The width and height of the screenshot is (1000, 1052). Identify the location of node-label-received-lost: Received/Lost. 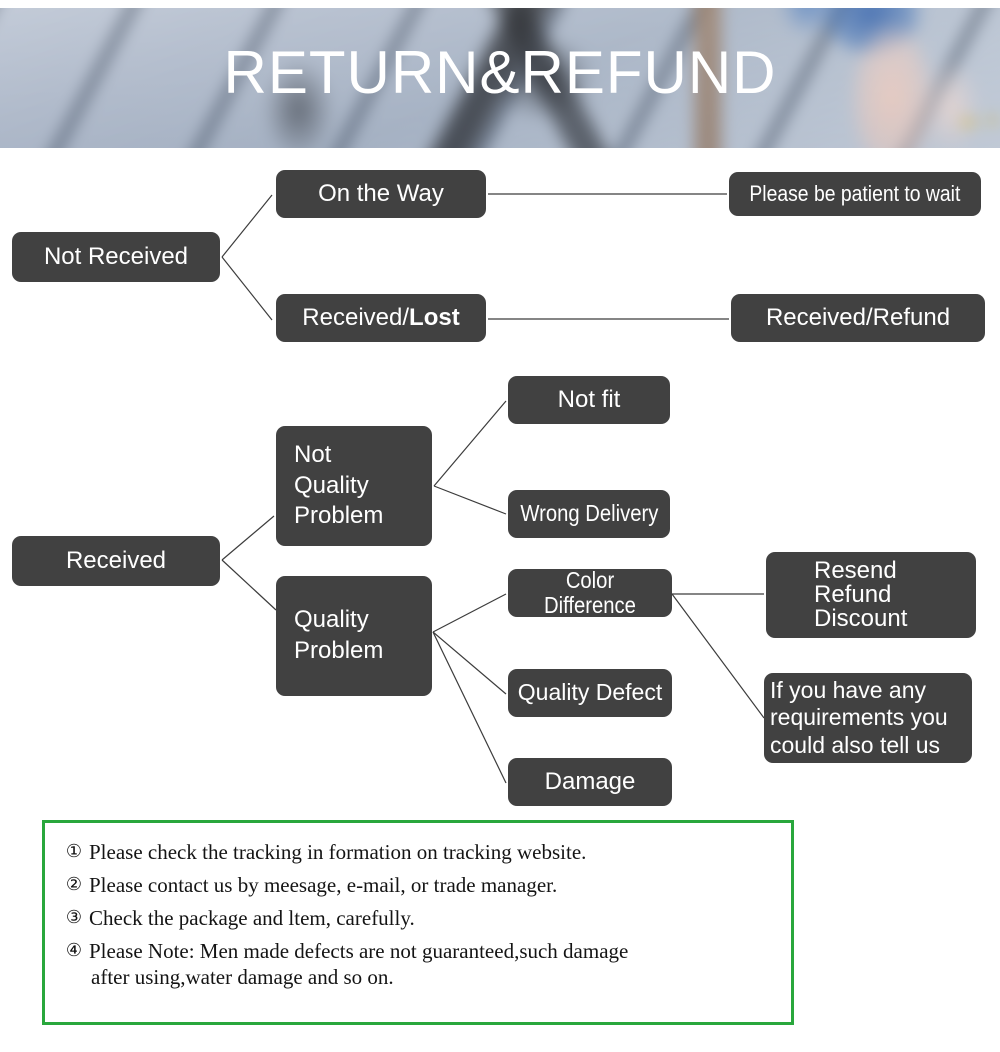
(381, 317).